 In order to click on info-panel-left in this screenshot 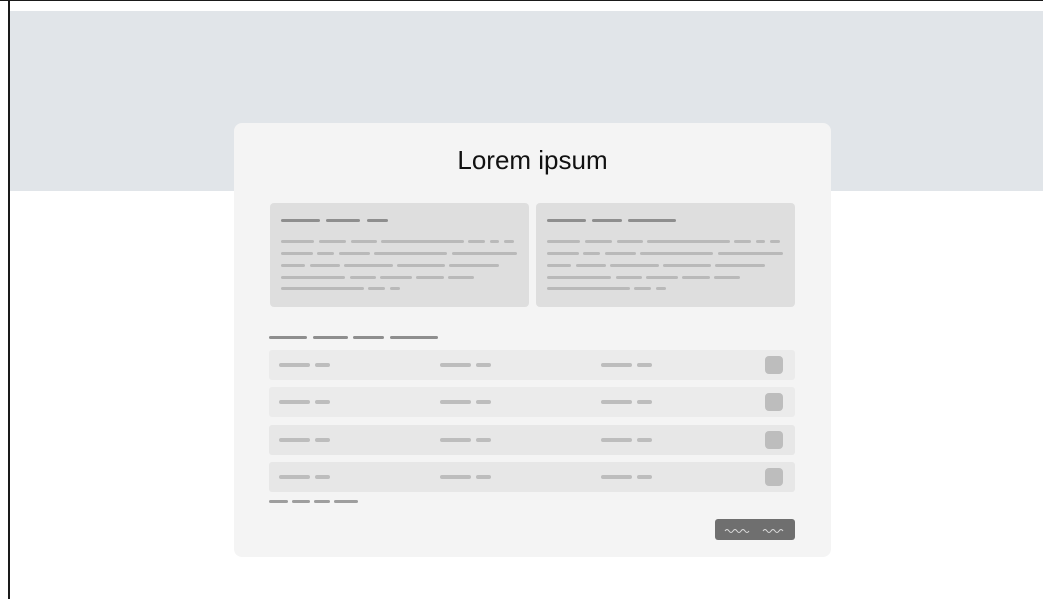, I will do `click(399, 255)`.